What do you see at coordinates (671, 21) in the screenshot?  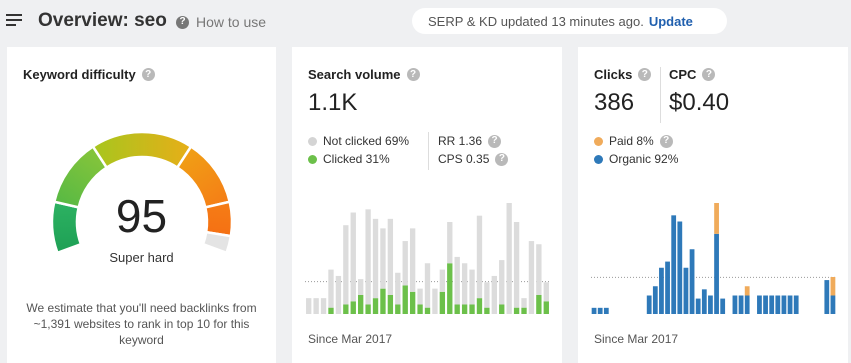 I see `update-link: Update` at bounding box center [671, 21].